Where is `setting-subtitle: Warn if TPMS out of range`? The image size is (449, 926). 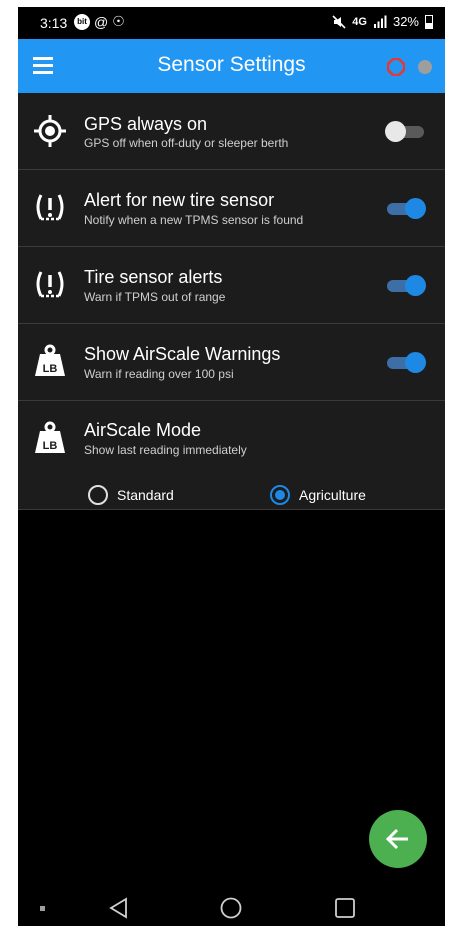
setting-subtitle: Warn if TPMS out of range is located at coordinates (155, 297).